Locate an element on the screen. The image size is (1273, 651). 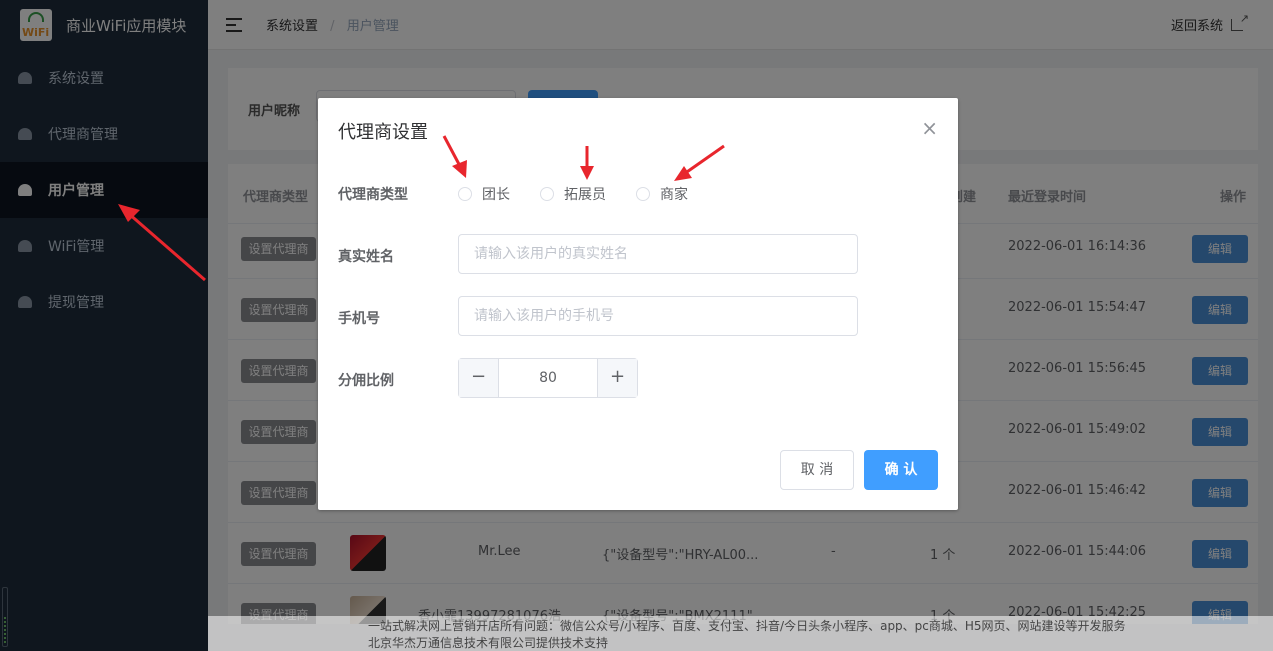
real-name-label: 真实姓名 is located at coordinates (366, 257).